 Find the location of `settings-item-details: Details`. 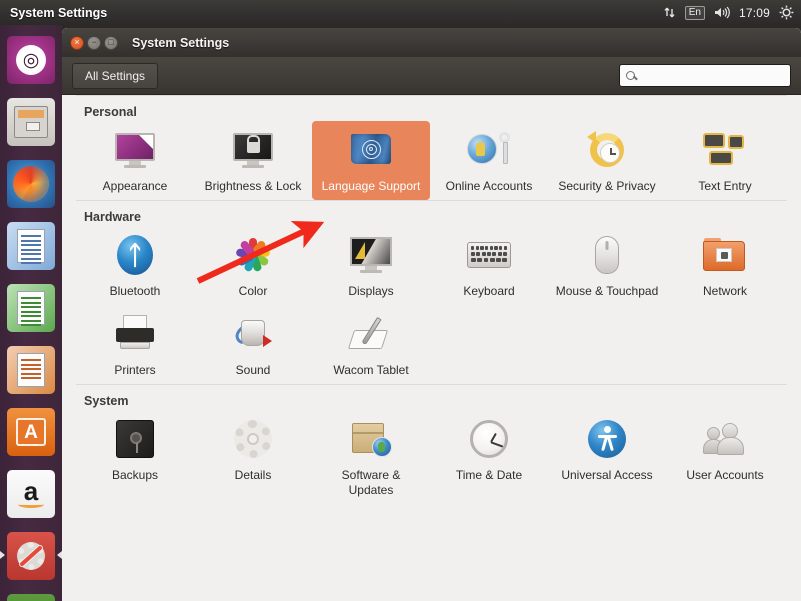

settings-item-details: Details is located at coordinates (253, 457).